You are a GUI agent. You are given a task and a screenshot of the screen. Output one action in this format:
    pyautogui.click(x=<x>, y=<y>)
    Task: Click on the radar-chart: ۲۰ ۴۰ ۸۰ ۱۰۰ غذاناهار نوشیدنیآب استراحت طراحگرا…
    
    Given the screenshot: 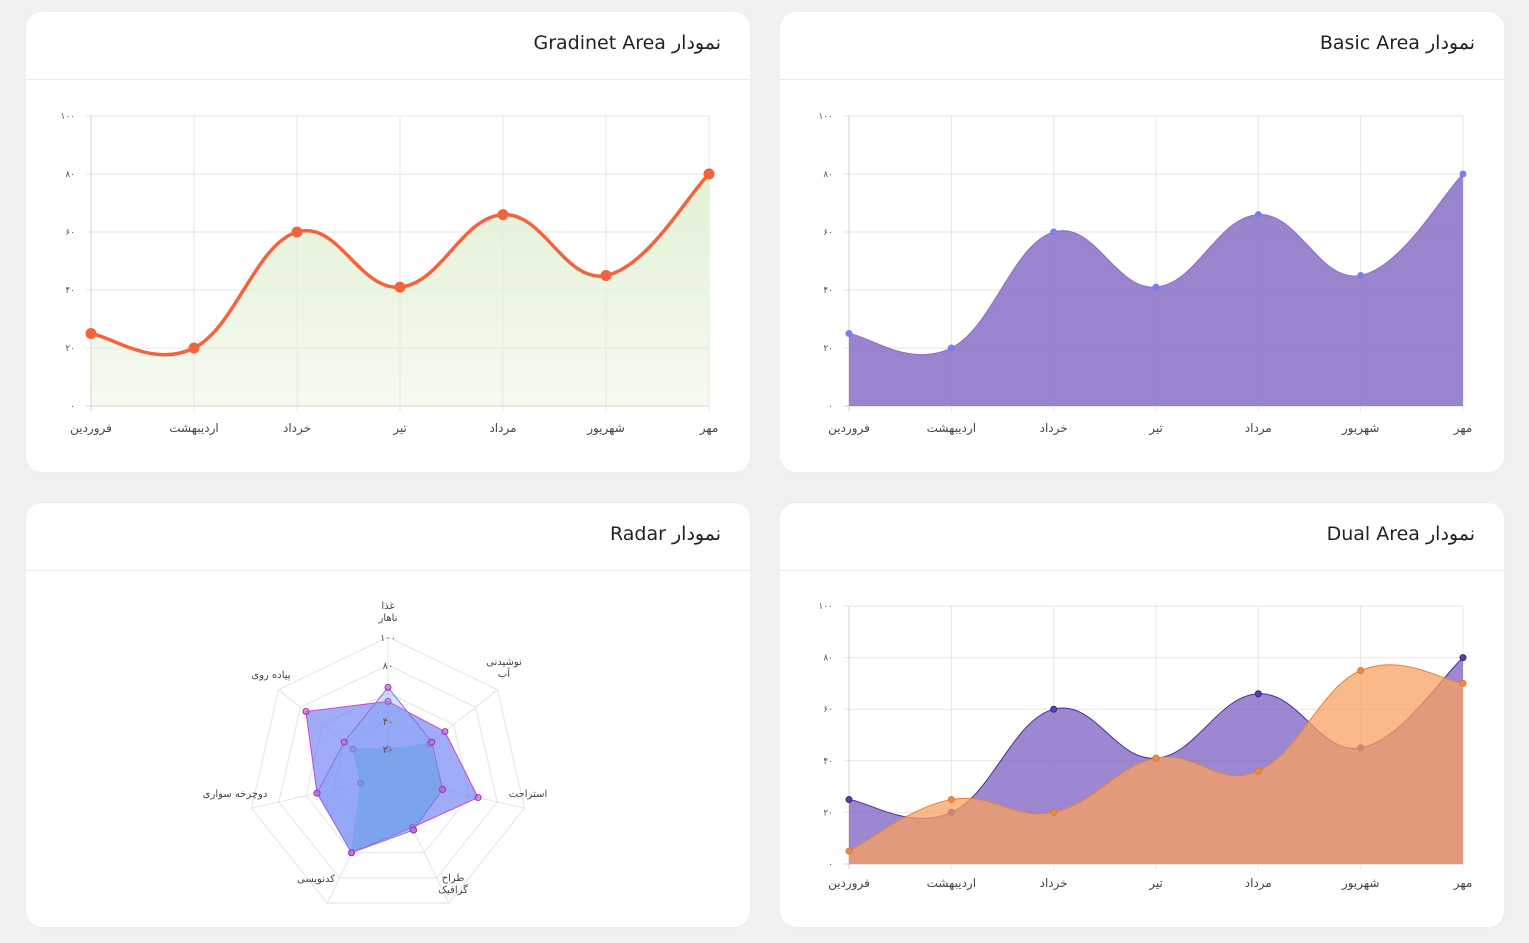 What is the action you would take?
    pyautogui.click(x=375, y=752)
    